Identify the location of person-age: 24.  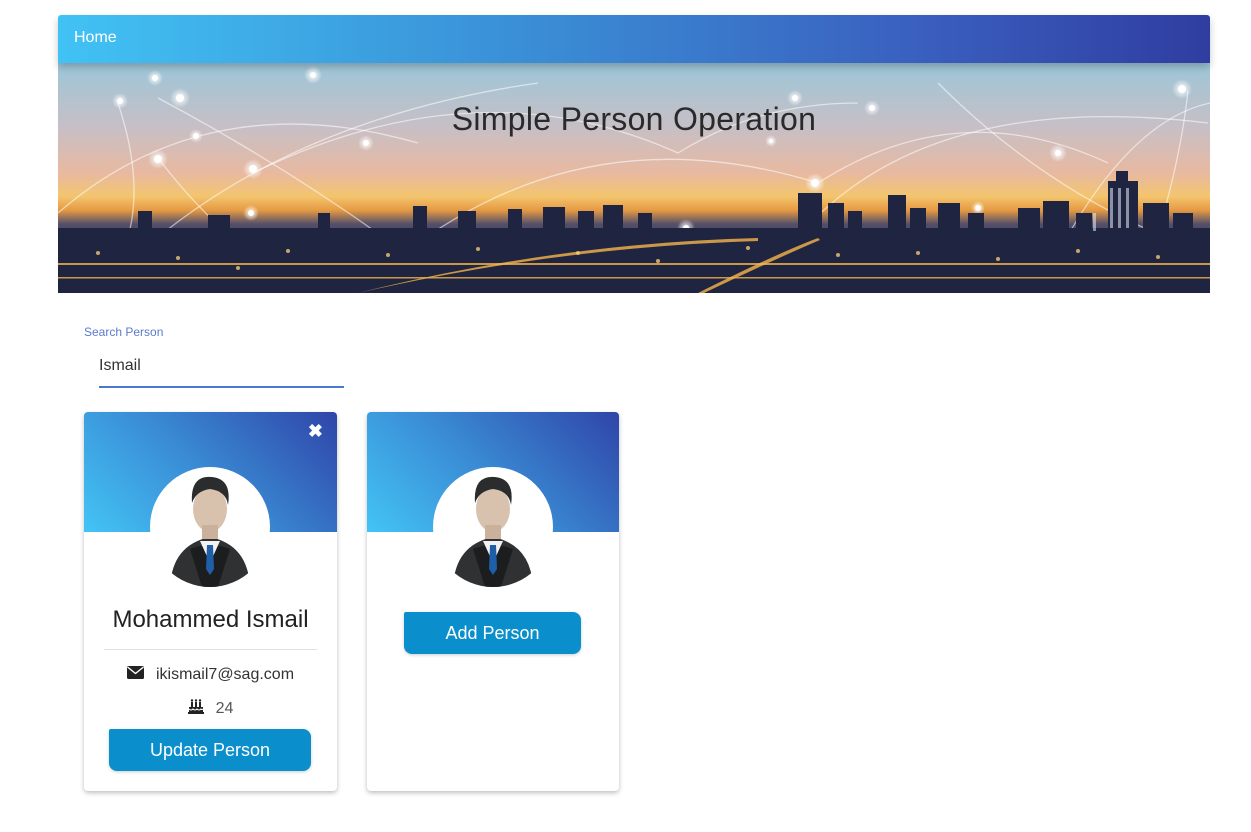
(224, 708).